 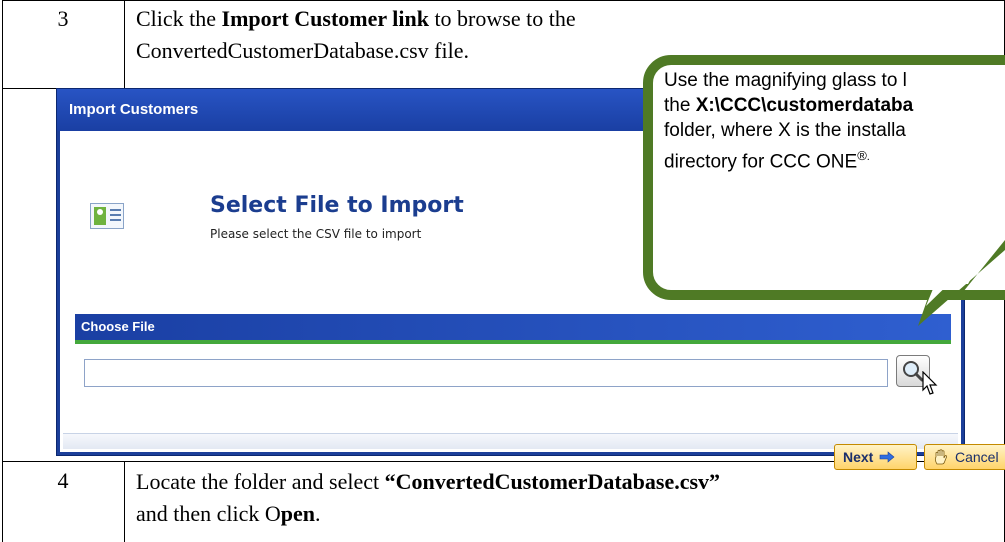 What do you see at coordinates (785, 130) in the screenshot?
I see `callout-line-3: folder, where X is the installa` at bounding box center [785, 130].